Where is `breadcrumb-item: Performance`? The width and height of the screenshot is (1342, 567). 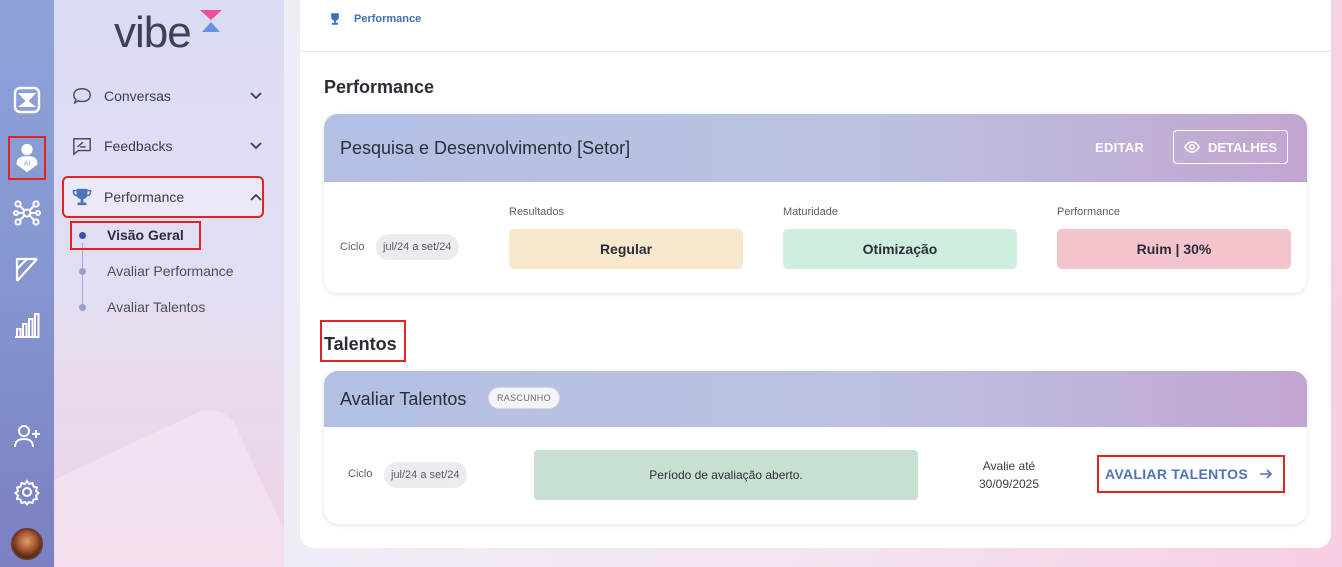 breadcrumb-item: Performance is located at coordinates (387, 19).